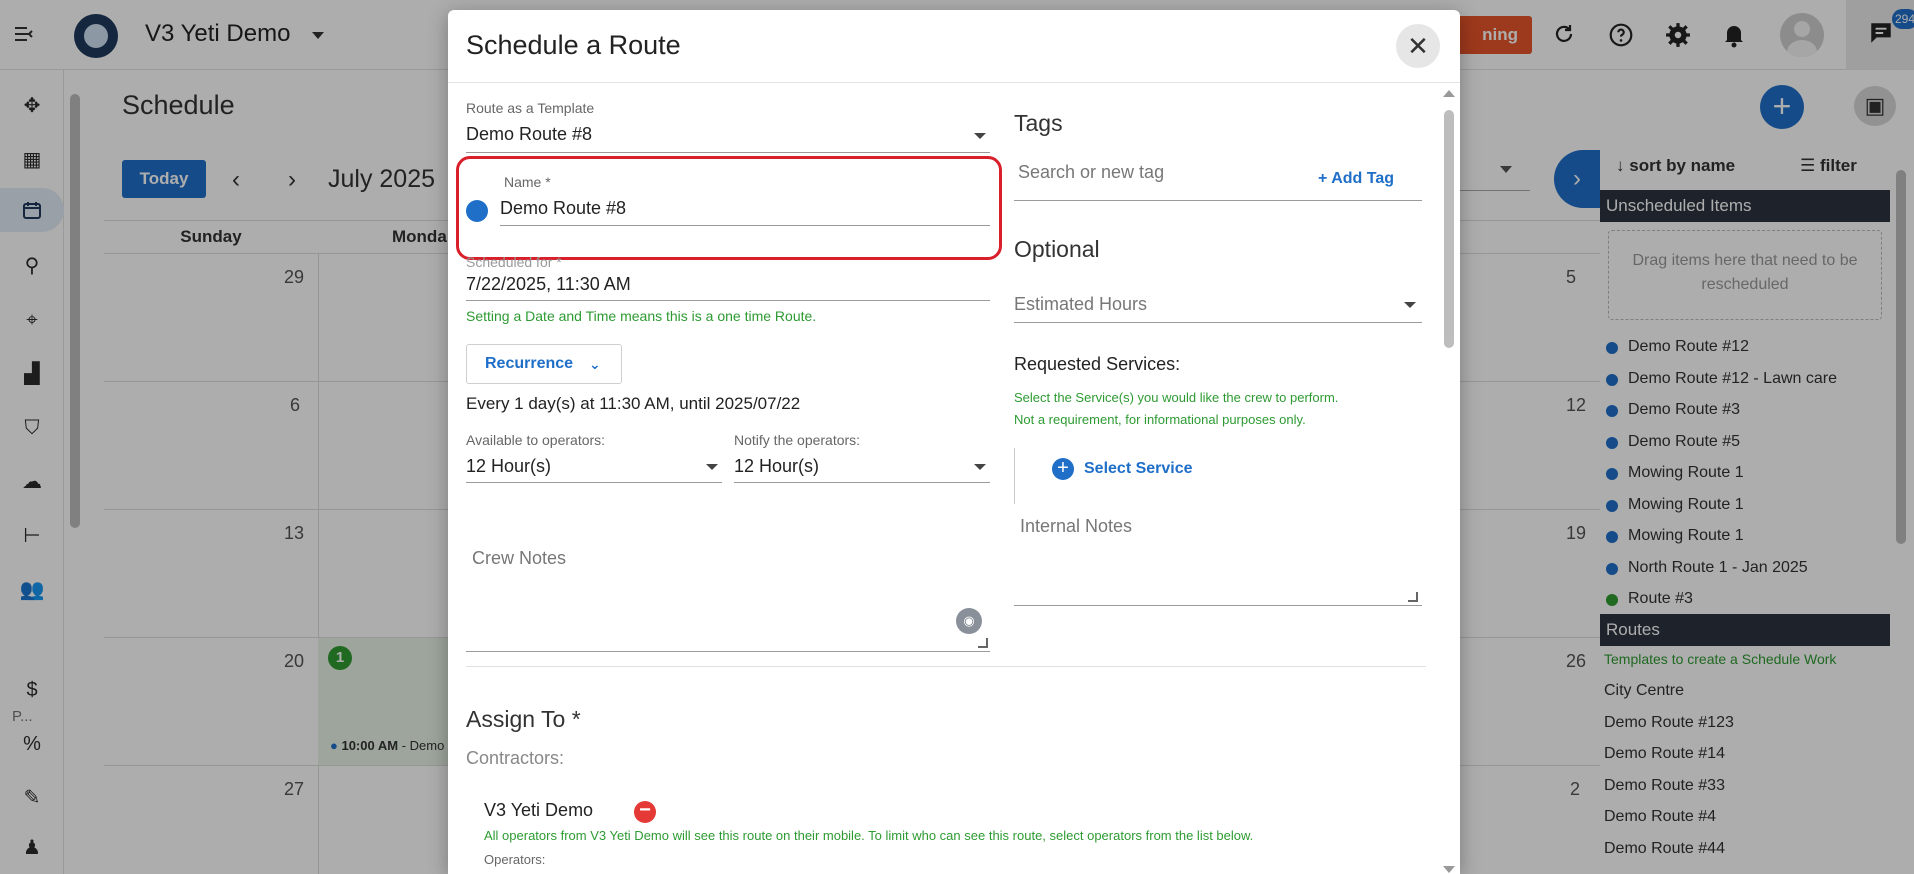 This screenshot has height=874, width=1914. Describe the element at coordinates (1449, 93) in the screenshot. I see `scroll-up-icon` at that location.